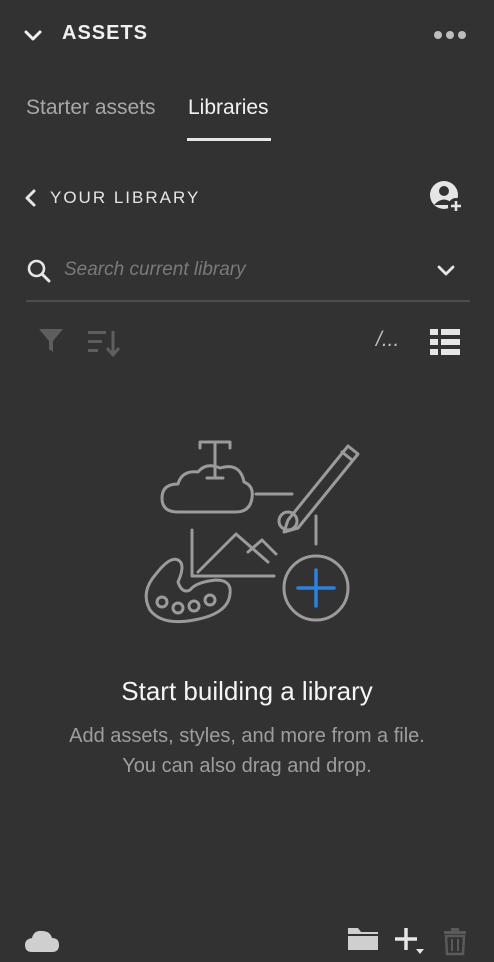 This screenshot has width=494, height=962. What do you see at coordinates (31, 198) in the screenshot?
I see `back-chevron-icon` at bounding box center [31, 198].